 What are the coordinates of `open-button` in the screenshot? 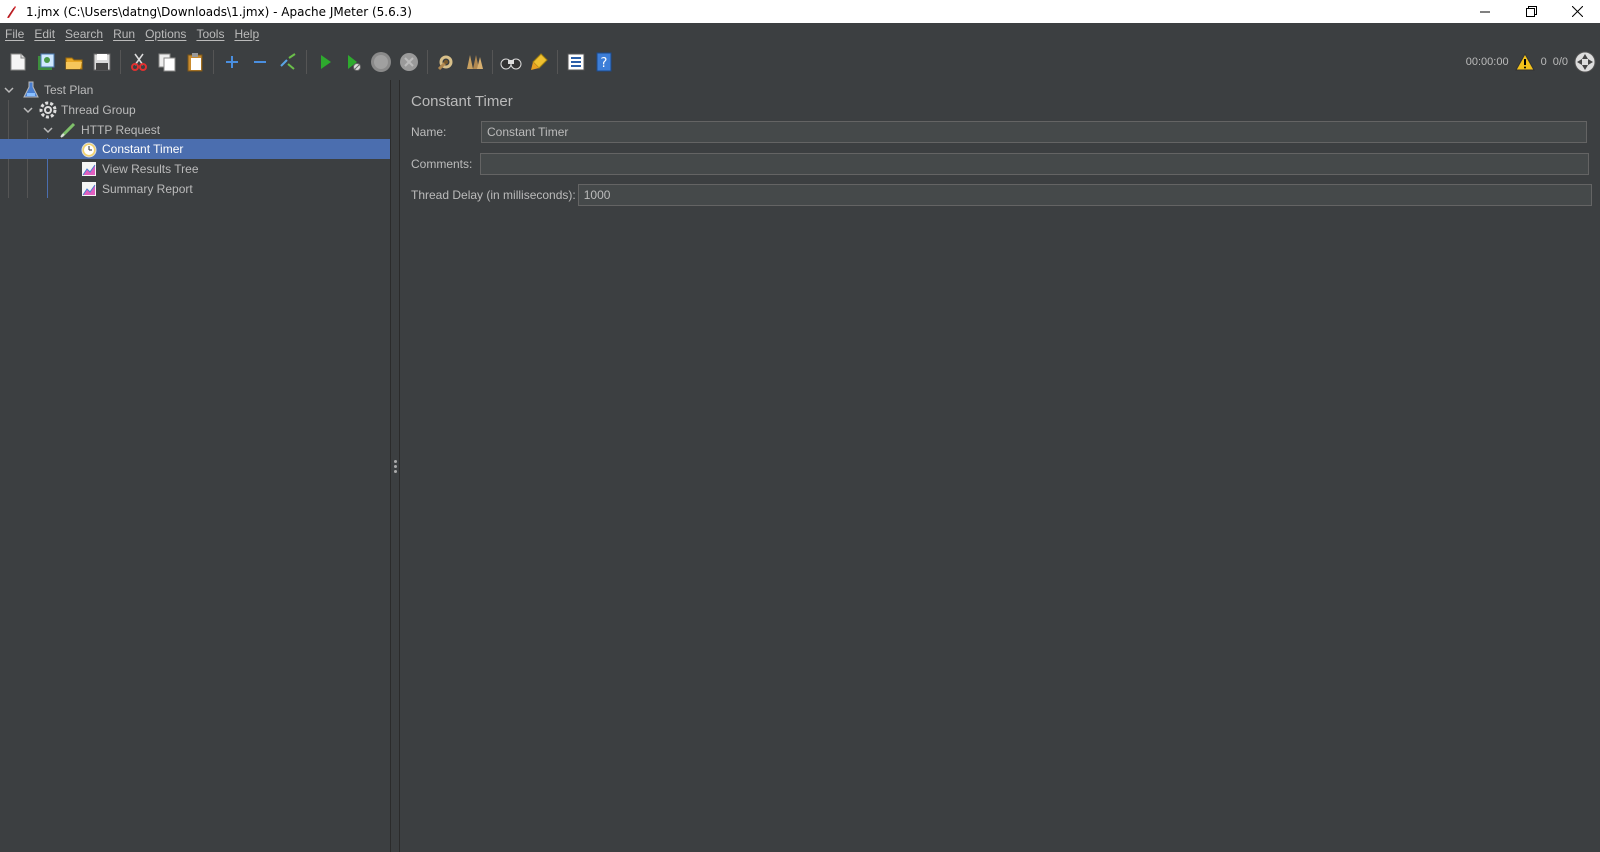 It's located at (74, 62).